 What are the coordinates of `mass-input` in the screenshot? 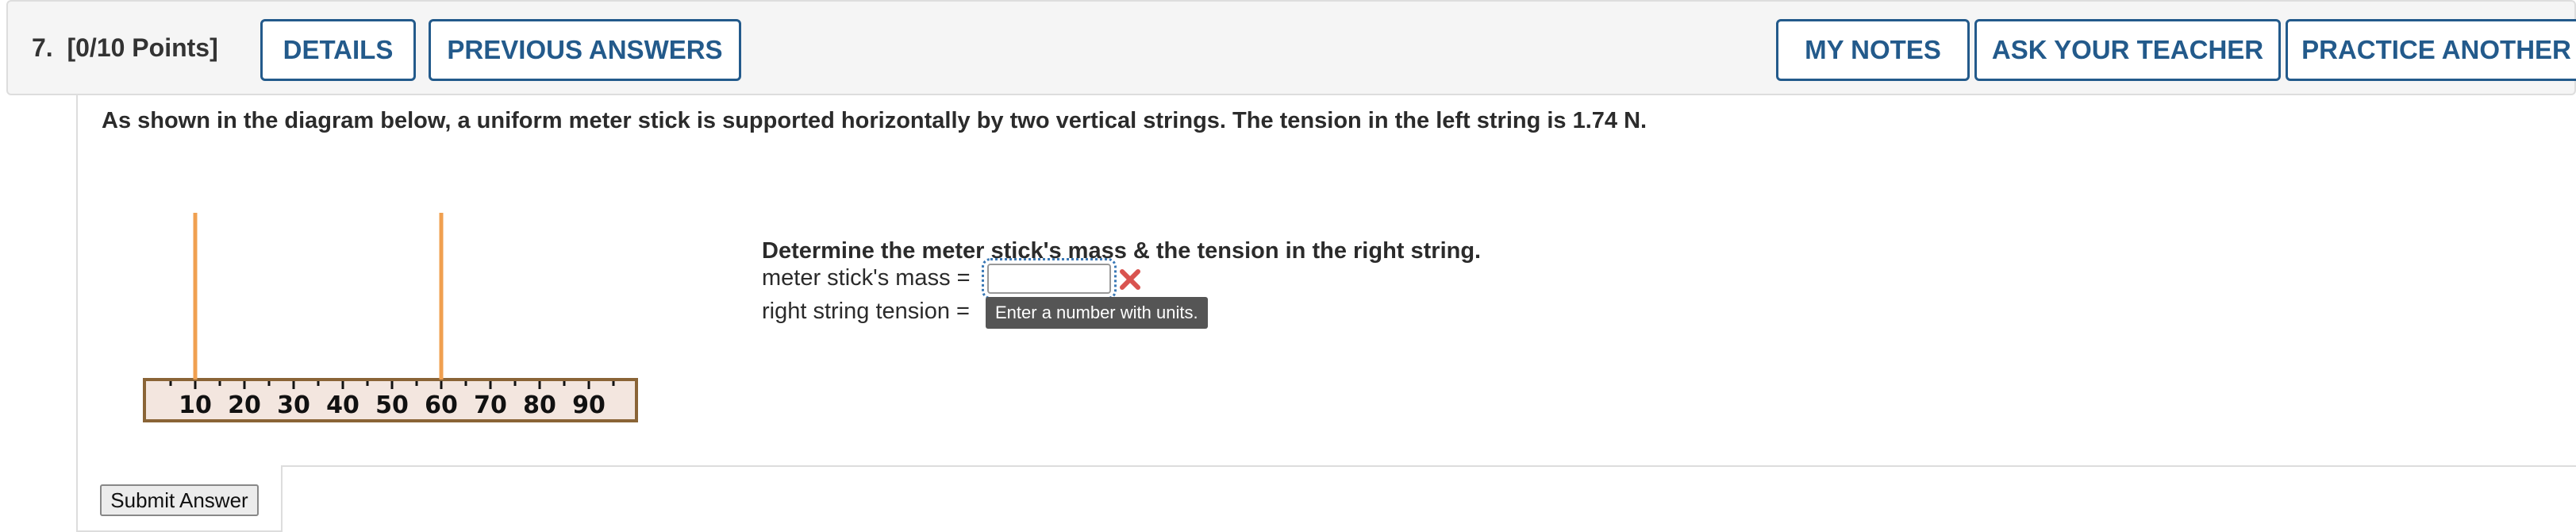 It's located at (1049, 278).